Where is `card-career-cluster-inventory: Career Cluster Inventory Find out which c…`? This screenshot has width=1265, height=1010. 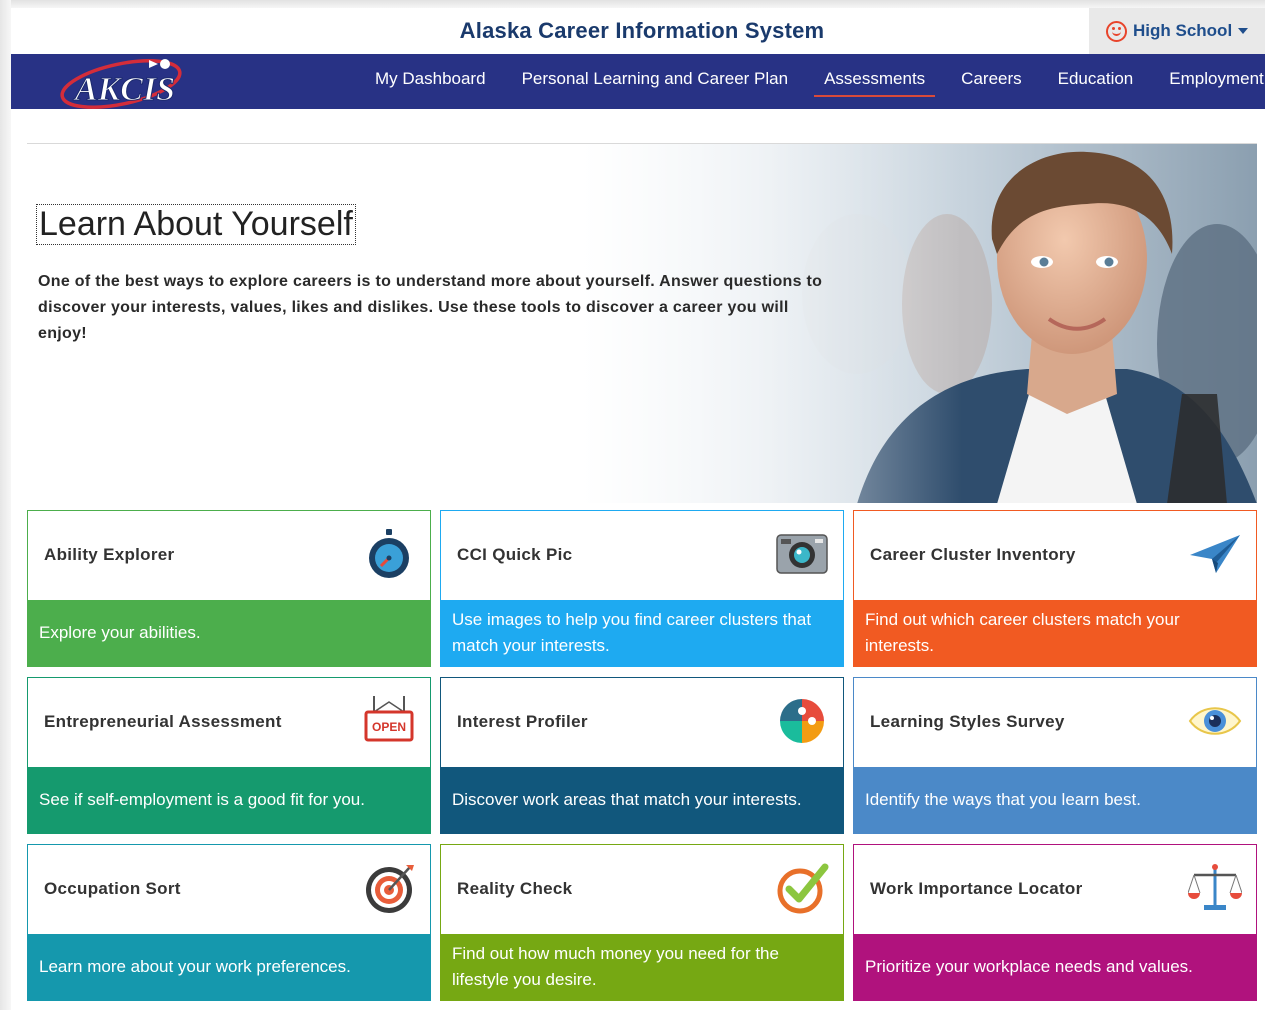 card-career-cluster-inventory: Career Cluster Inventory Find out which c… is located at coordinates (1055, 588).